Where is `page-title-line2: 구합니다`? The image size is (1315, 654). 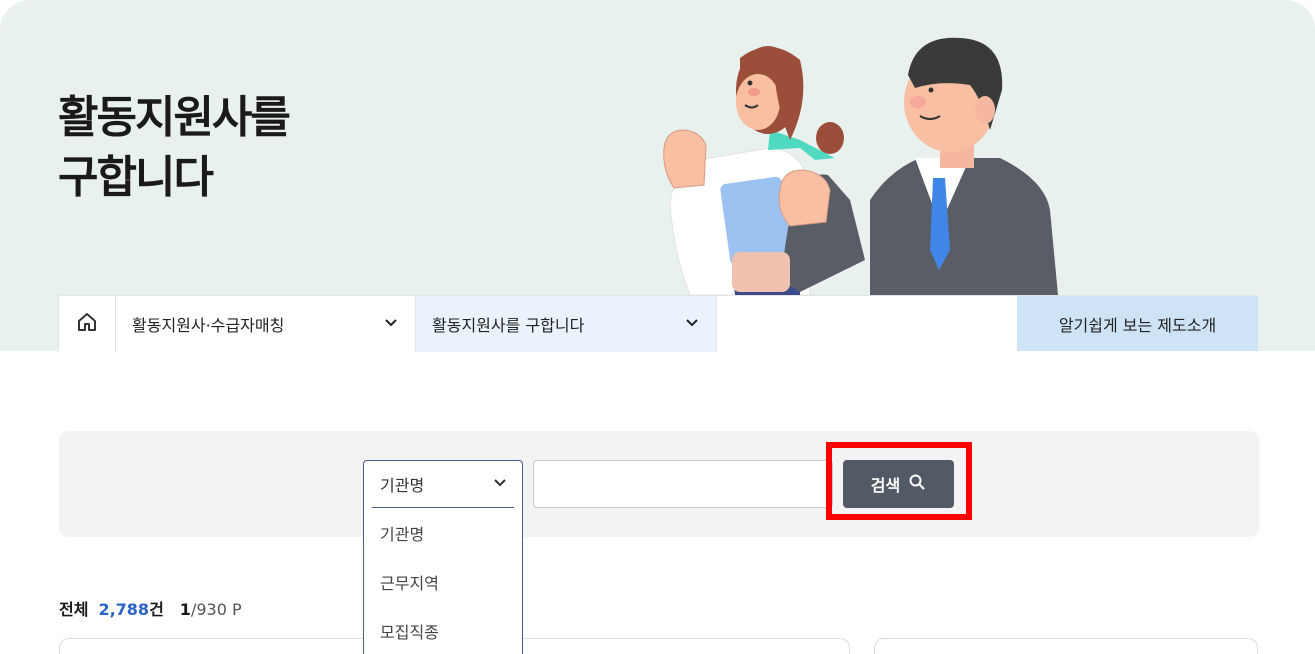 page-title-line2: 구합니다 is located at coordinates (136, 177).